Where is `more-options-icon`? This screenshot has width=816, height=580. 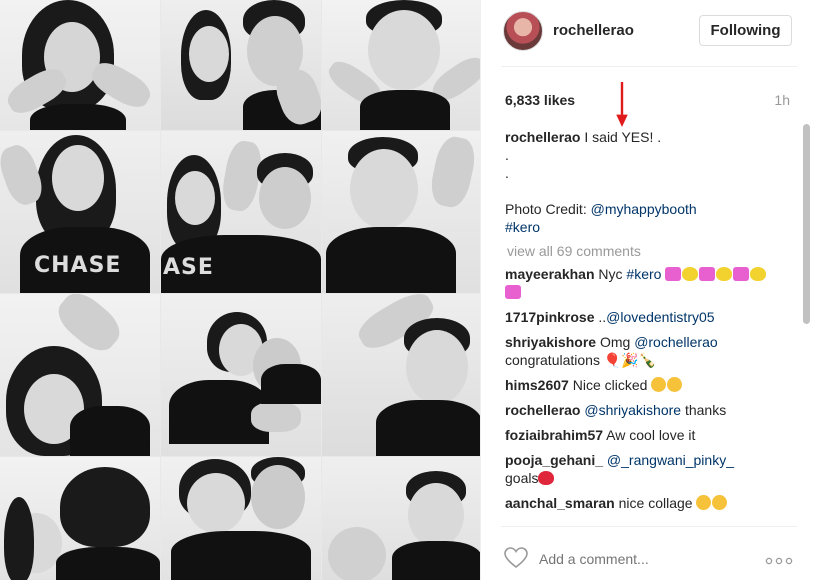 more-options-icon is located at coordinates (779, 561).